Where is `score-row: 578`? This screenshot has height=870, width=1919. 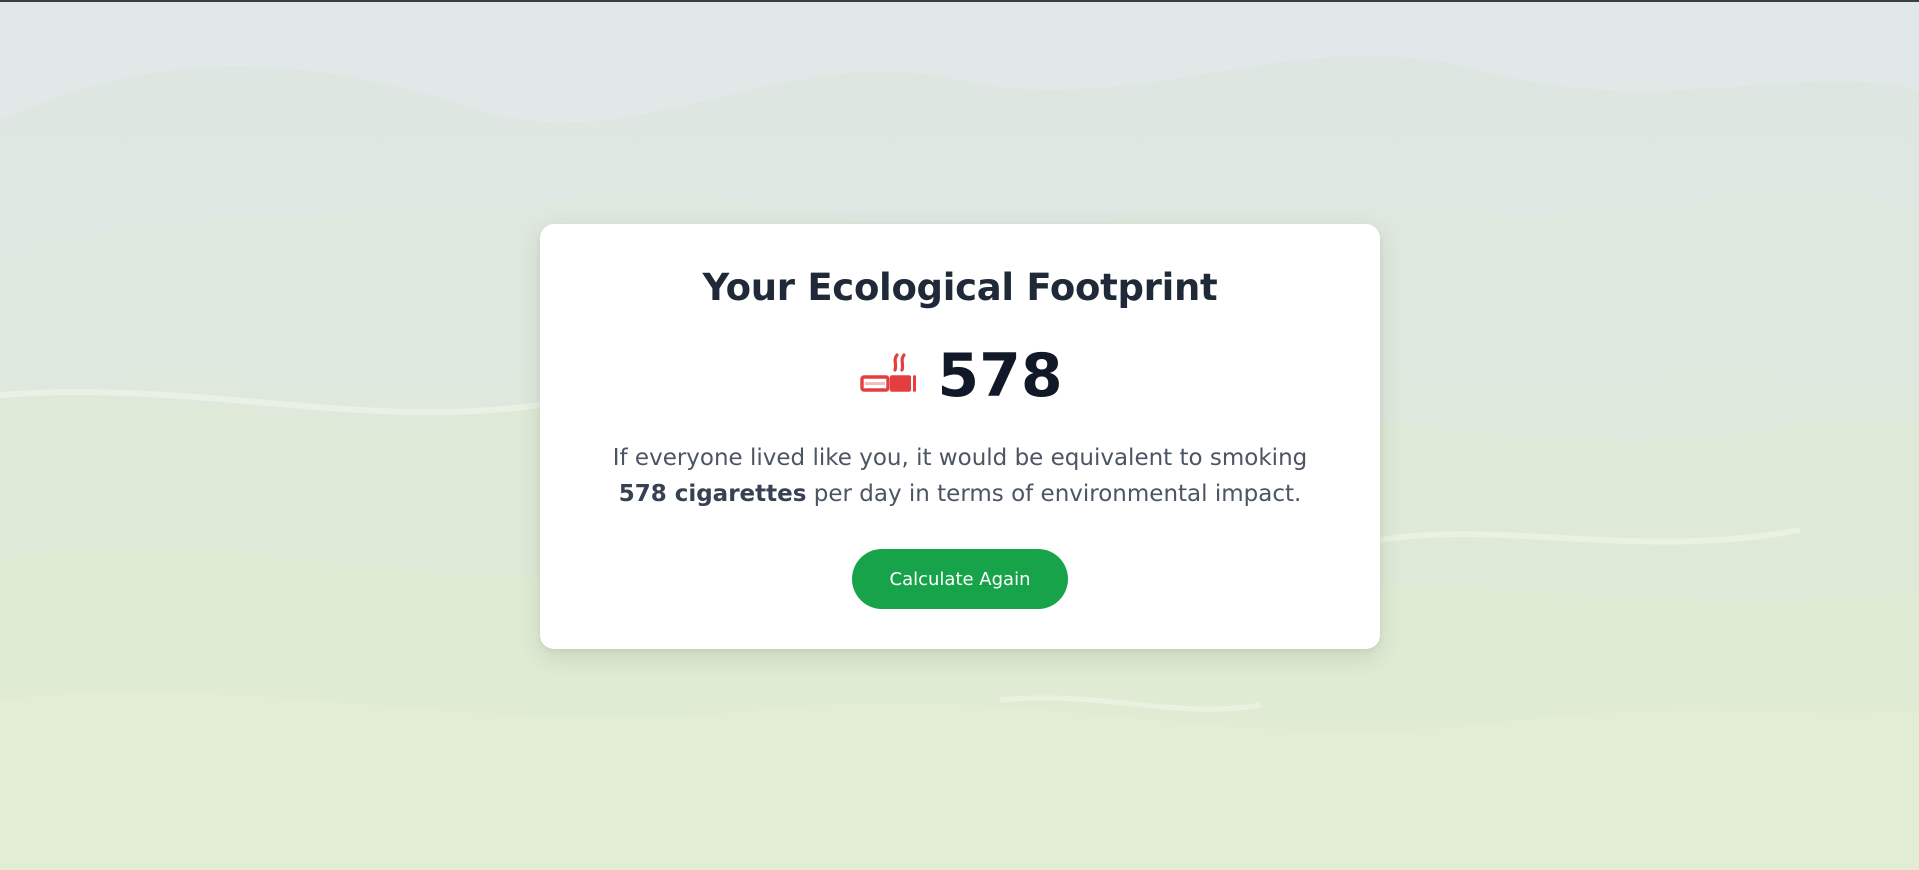 score-row: 578 is located at coordinates (960, 376).